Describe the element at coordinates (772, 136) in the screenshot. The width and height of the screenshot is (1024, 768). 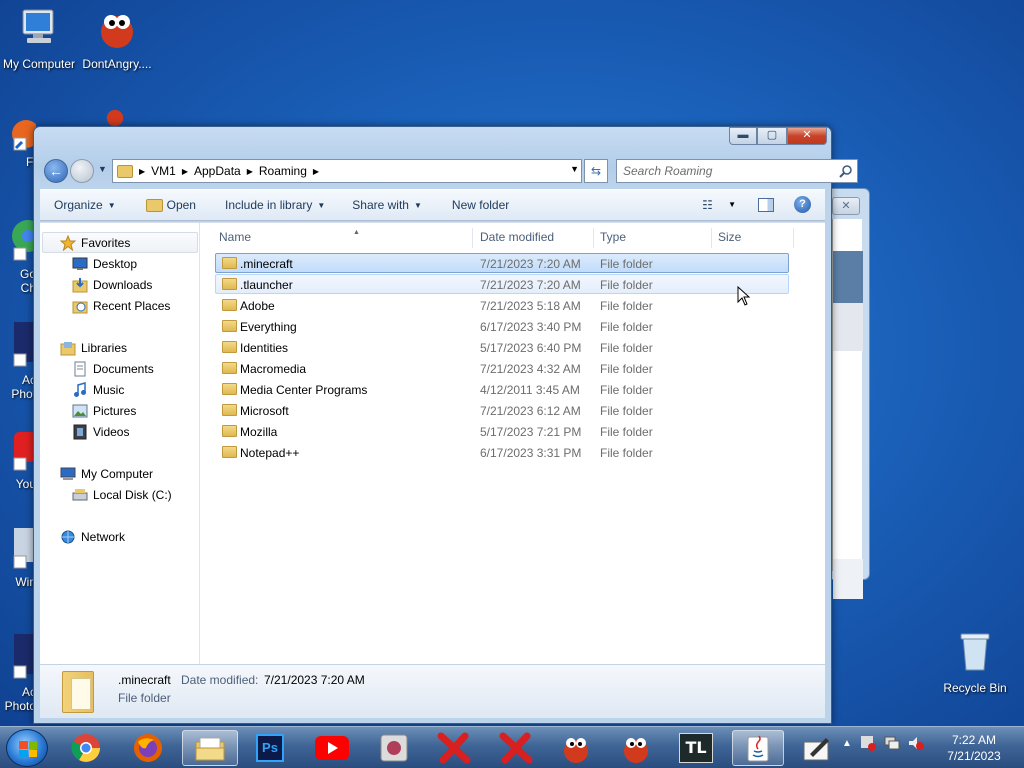
I see `maximize-button: ▢` at that location.